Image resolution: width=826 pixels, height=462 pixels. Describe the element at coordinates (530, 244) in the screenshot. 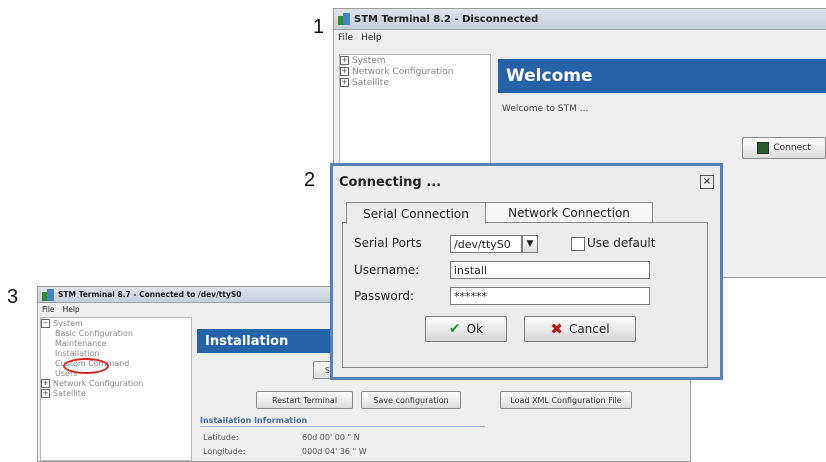

I see `chevron-down-icon: ▼` at that location.